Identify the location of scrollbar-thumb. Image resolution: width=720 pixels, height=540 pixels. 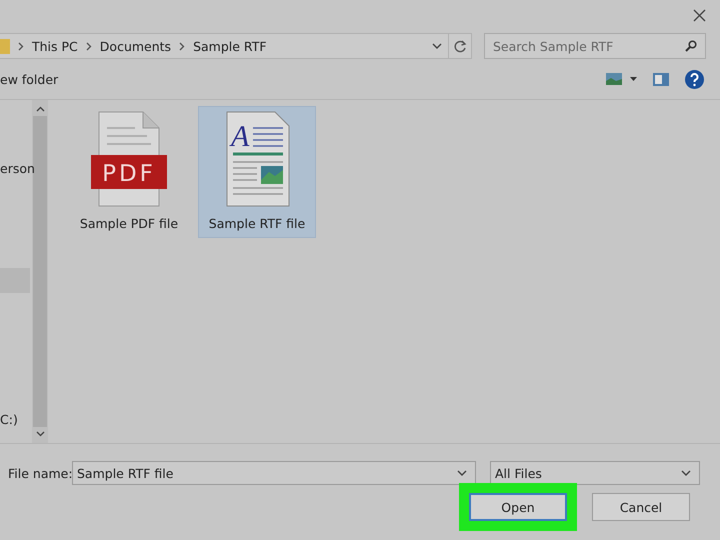
(40, 271).